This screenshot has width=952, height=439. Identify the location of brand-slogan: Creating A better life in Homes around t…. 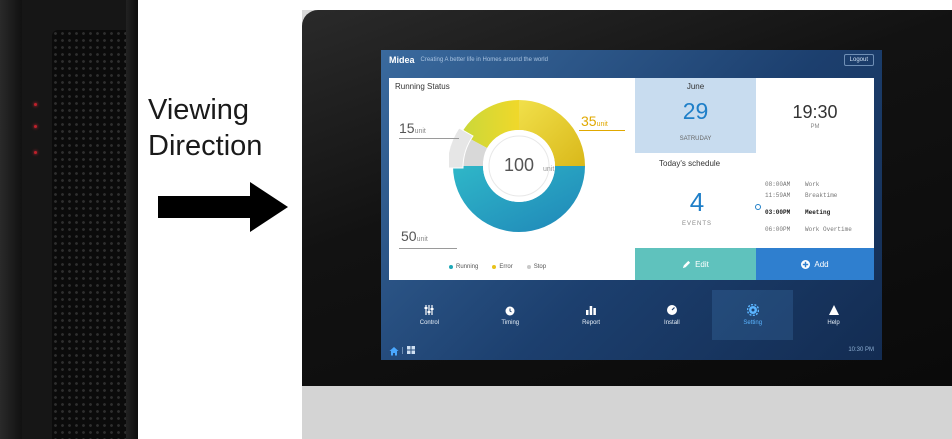
(484, 60).